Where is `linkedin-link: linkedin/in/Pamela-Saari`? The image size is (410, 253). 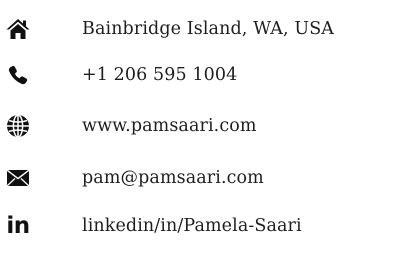
linkedin-link: linkedin/in/Pamela-Saari is located at coordinates (192, 226).